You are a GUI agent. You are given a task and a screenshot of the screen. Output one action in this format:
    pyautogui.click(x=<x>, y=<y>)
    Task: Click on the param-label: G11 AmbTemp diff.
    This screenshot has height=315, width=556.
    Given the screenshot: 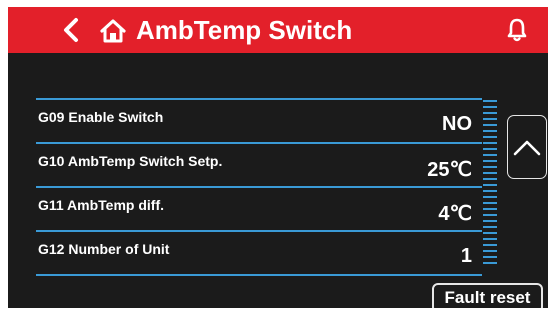 What is the action you would take?
    pyautogui.click(x=101, y=205)
    